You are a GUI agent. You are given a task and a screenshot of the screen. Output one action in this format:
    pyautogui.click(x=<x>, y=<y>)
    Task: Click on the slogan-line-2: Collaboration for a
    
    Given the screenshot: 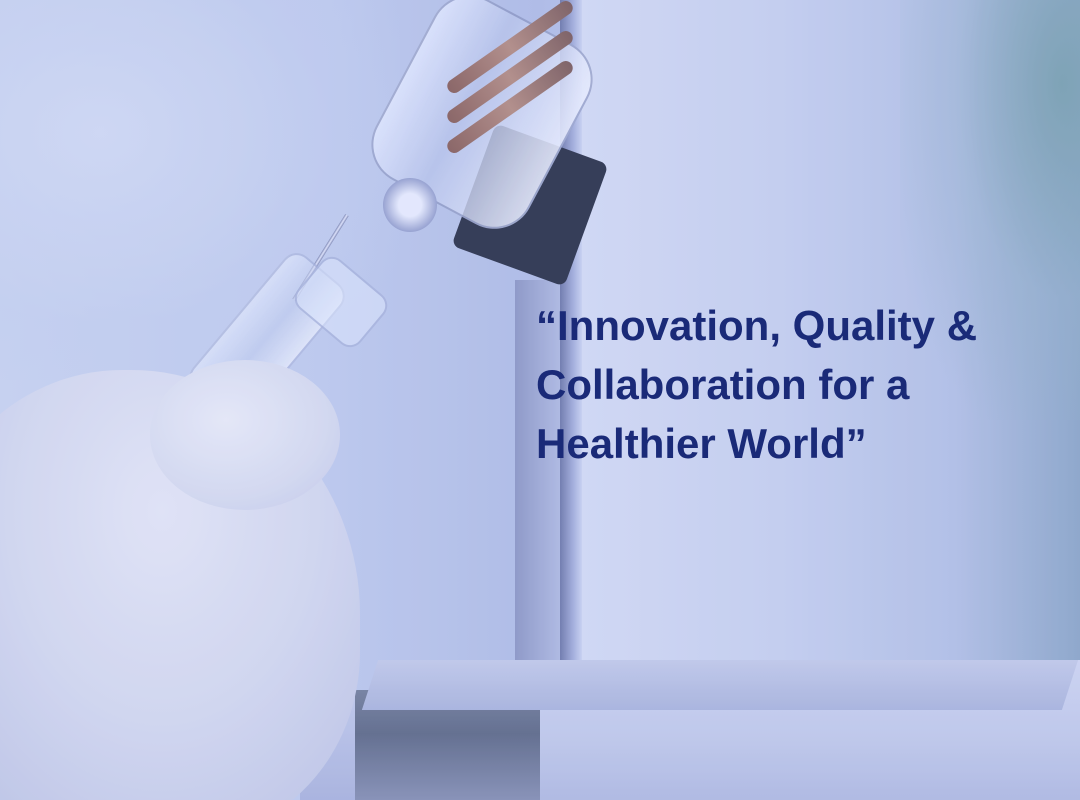 What is the action you would take?
    pyautogui.click(x=723, y=384)
    